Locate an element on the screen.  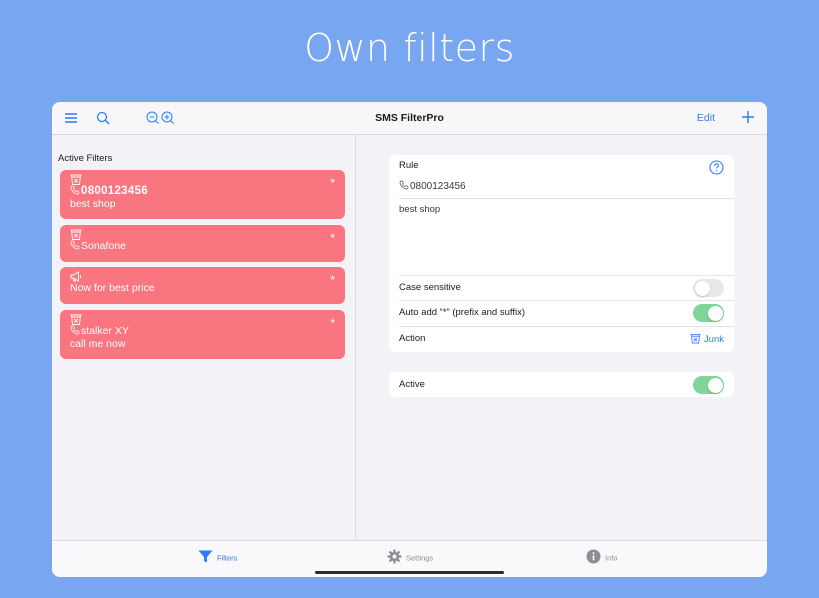
tab-bar: Filters Settings Info is located at coordinates (409, 558).